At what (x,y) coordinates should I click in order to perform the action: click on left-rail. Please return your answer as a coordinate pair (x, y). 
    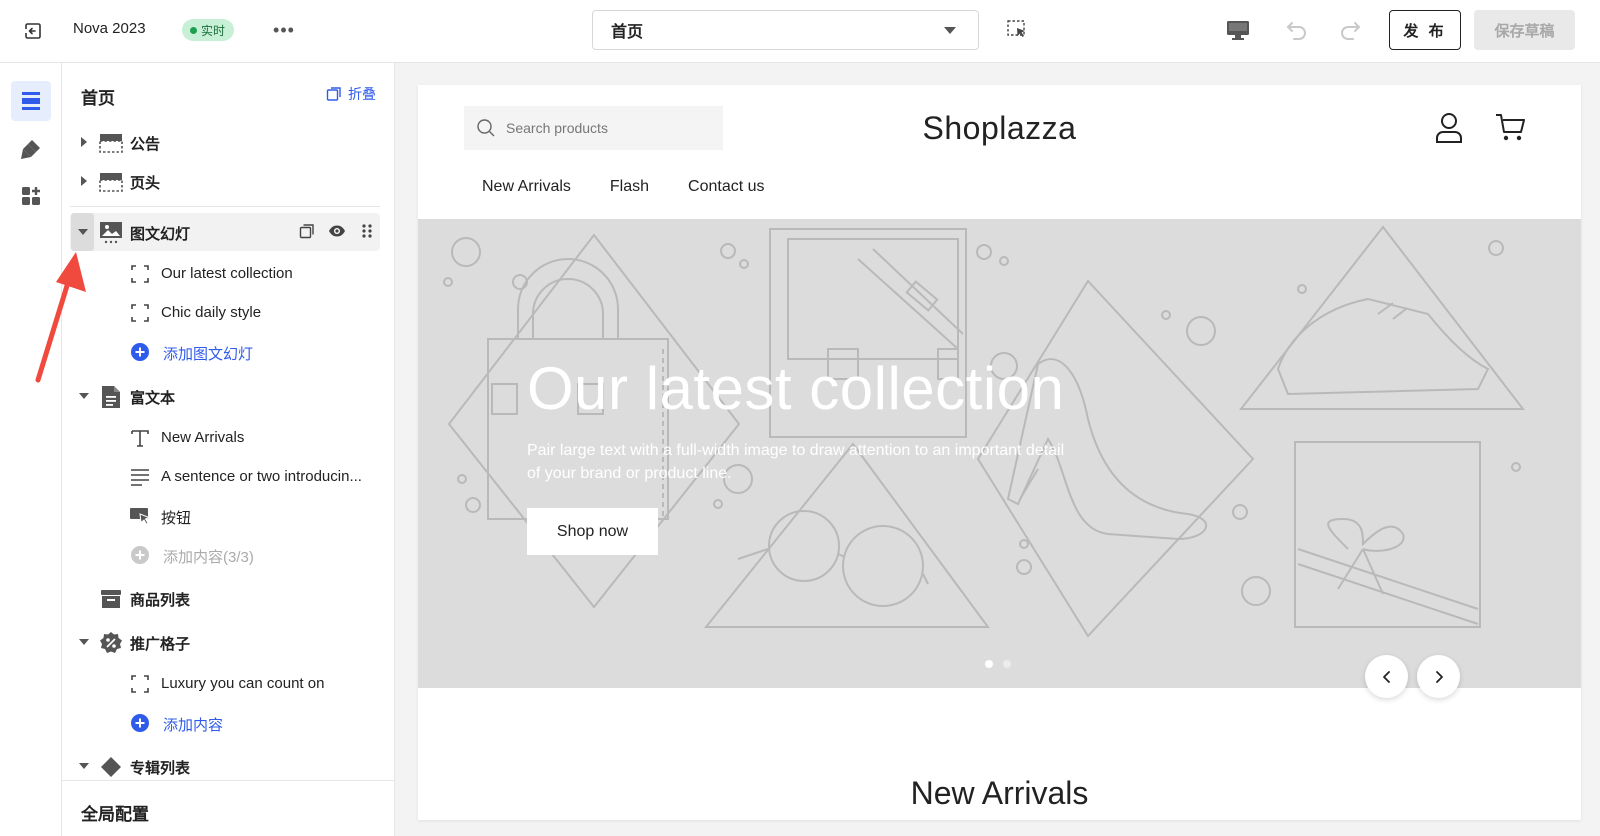
    Looking at the image, I should click on (31, 449).